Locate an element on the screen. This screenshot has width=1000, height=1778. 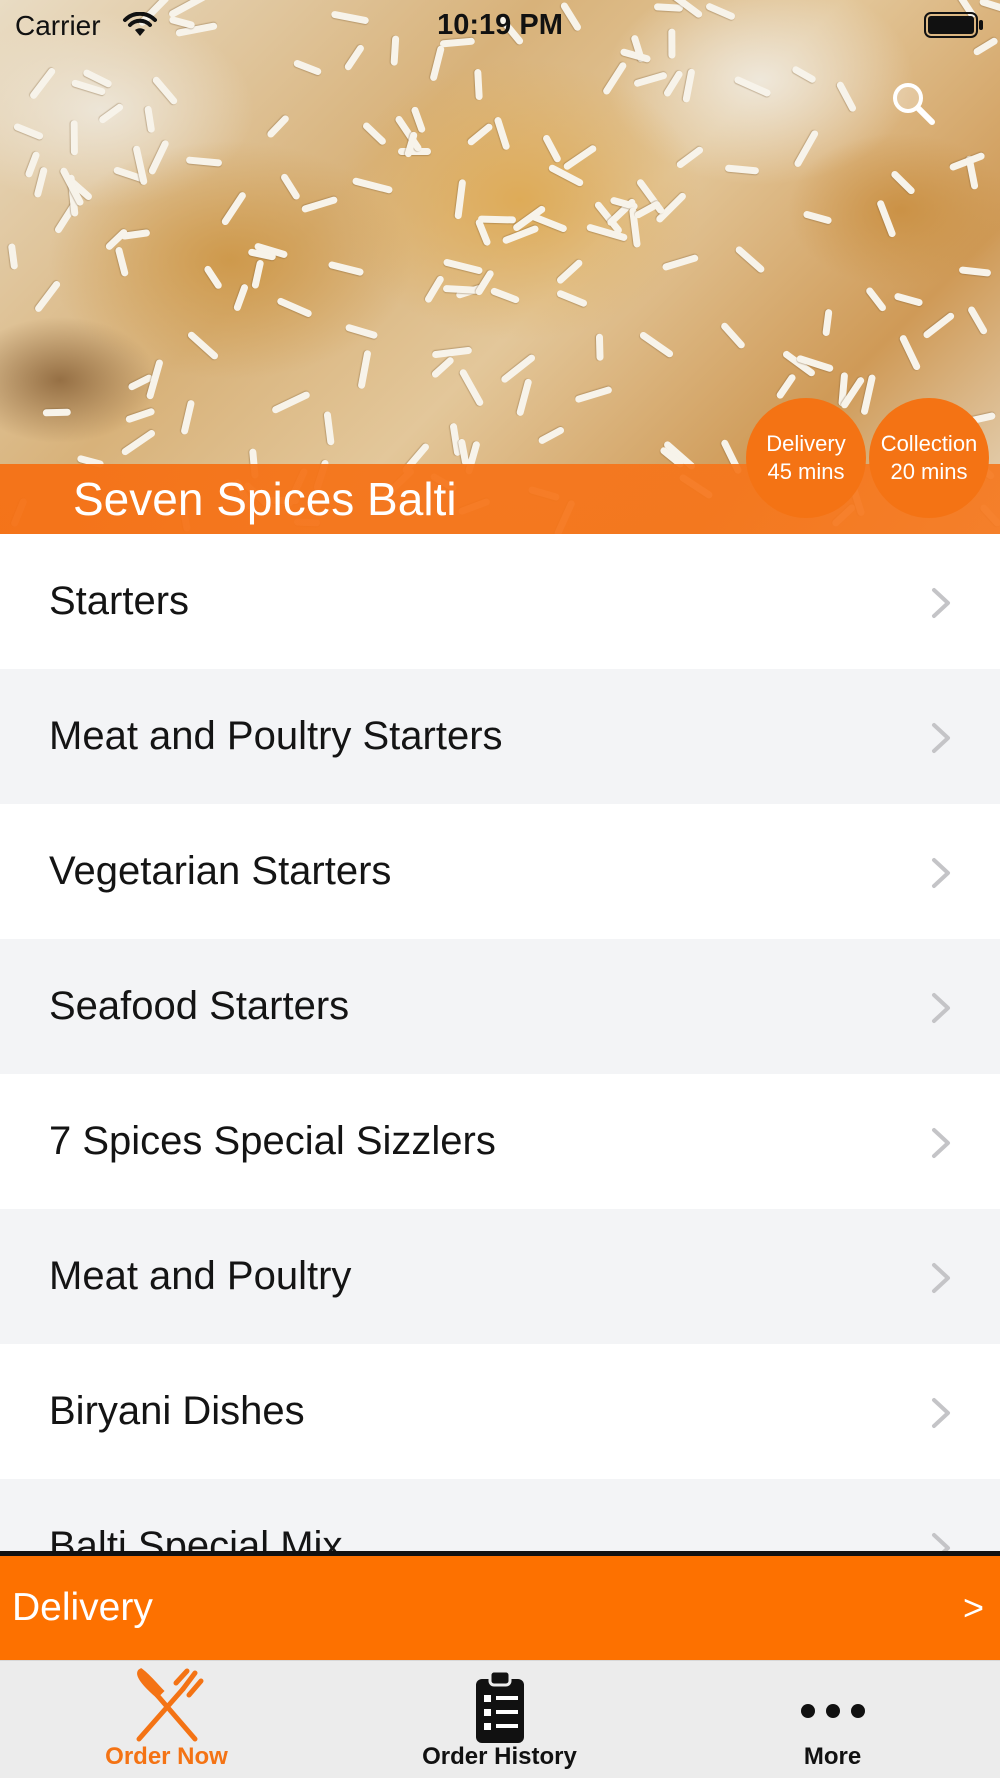
menu-category-label: Meat and Poultry is located at coordinates (200, 1276).